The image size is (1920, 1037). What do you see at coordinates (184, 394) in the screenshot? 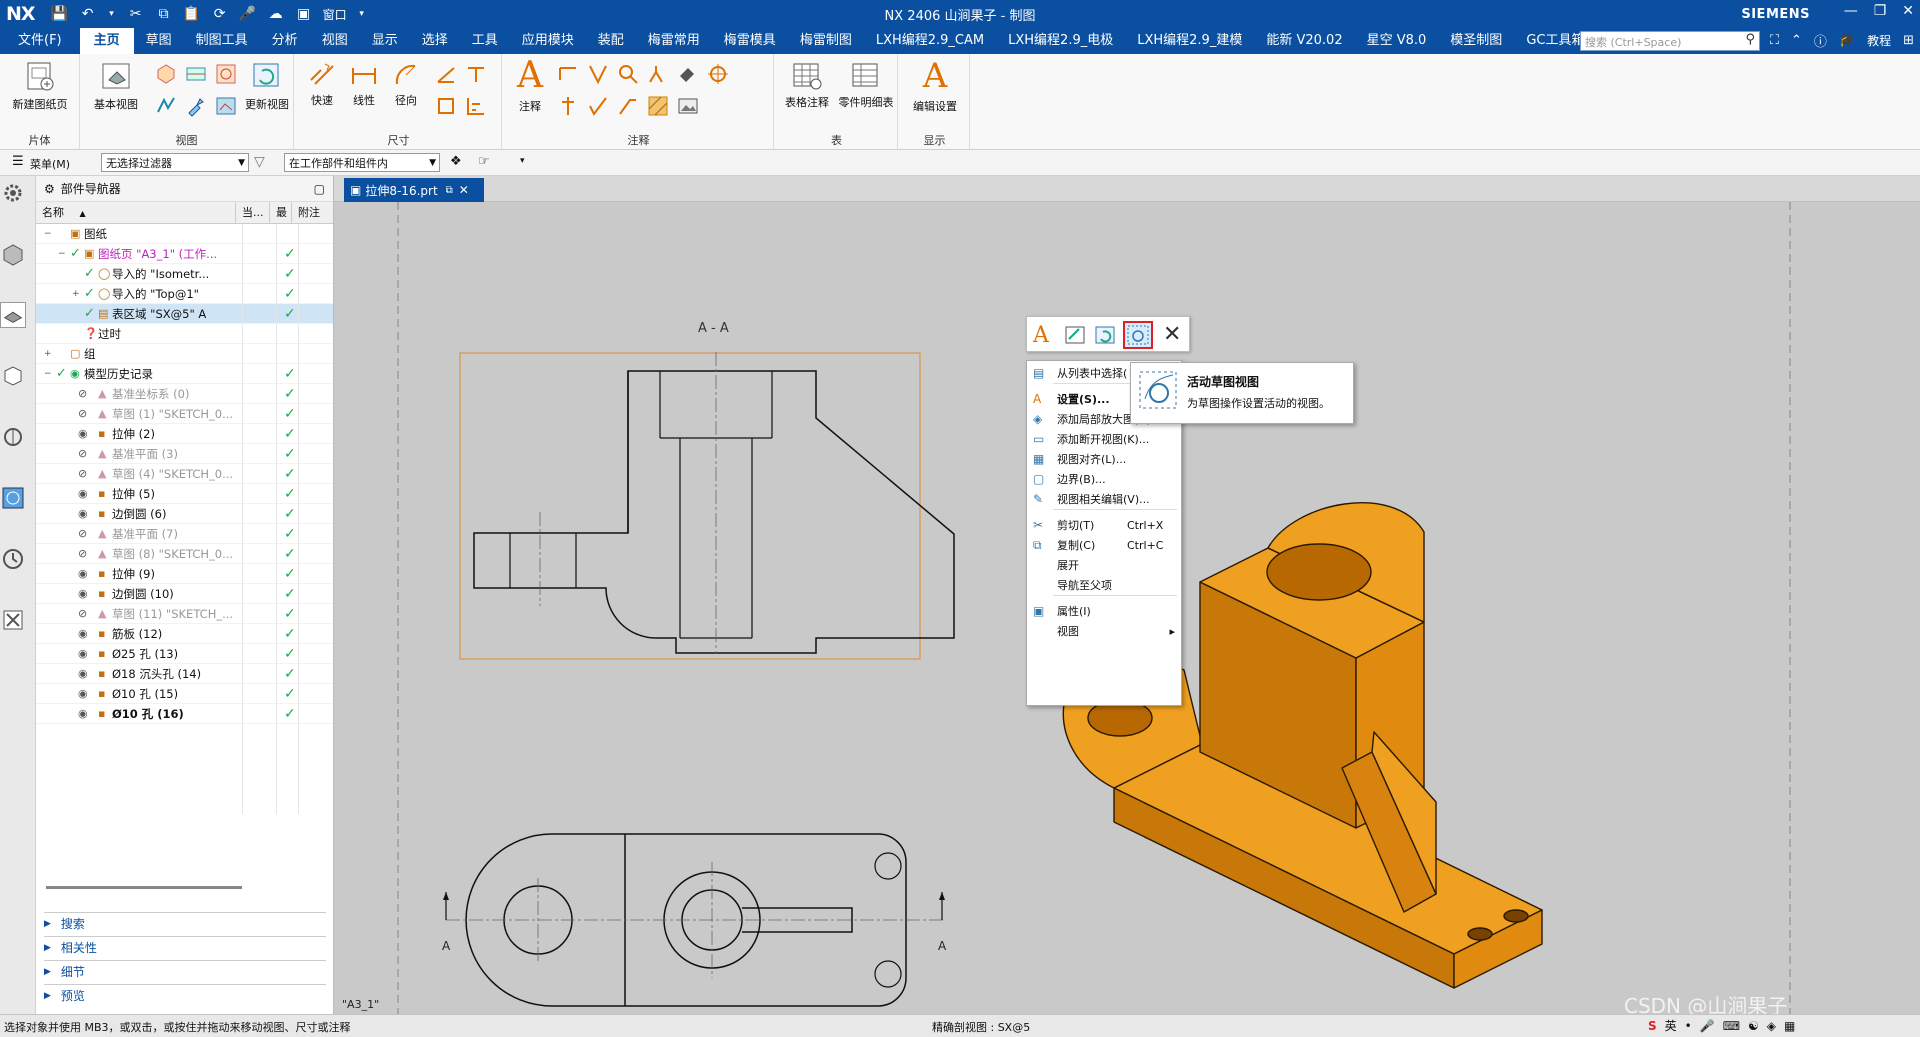
I see `tree-row: ⊘ ▲ 基准坐标系 (0) ✓` at bounding box center [184, 394].